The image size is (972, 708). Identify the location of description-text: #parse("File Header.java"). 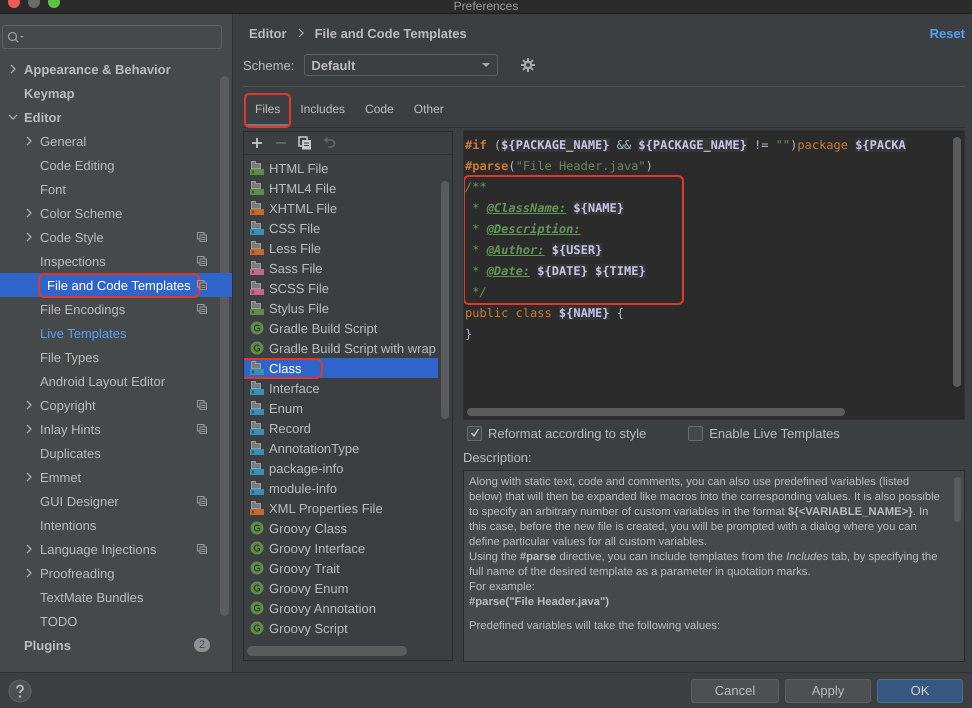
(539, 602).